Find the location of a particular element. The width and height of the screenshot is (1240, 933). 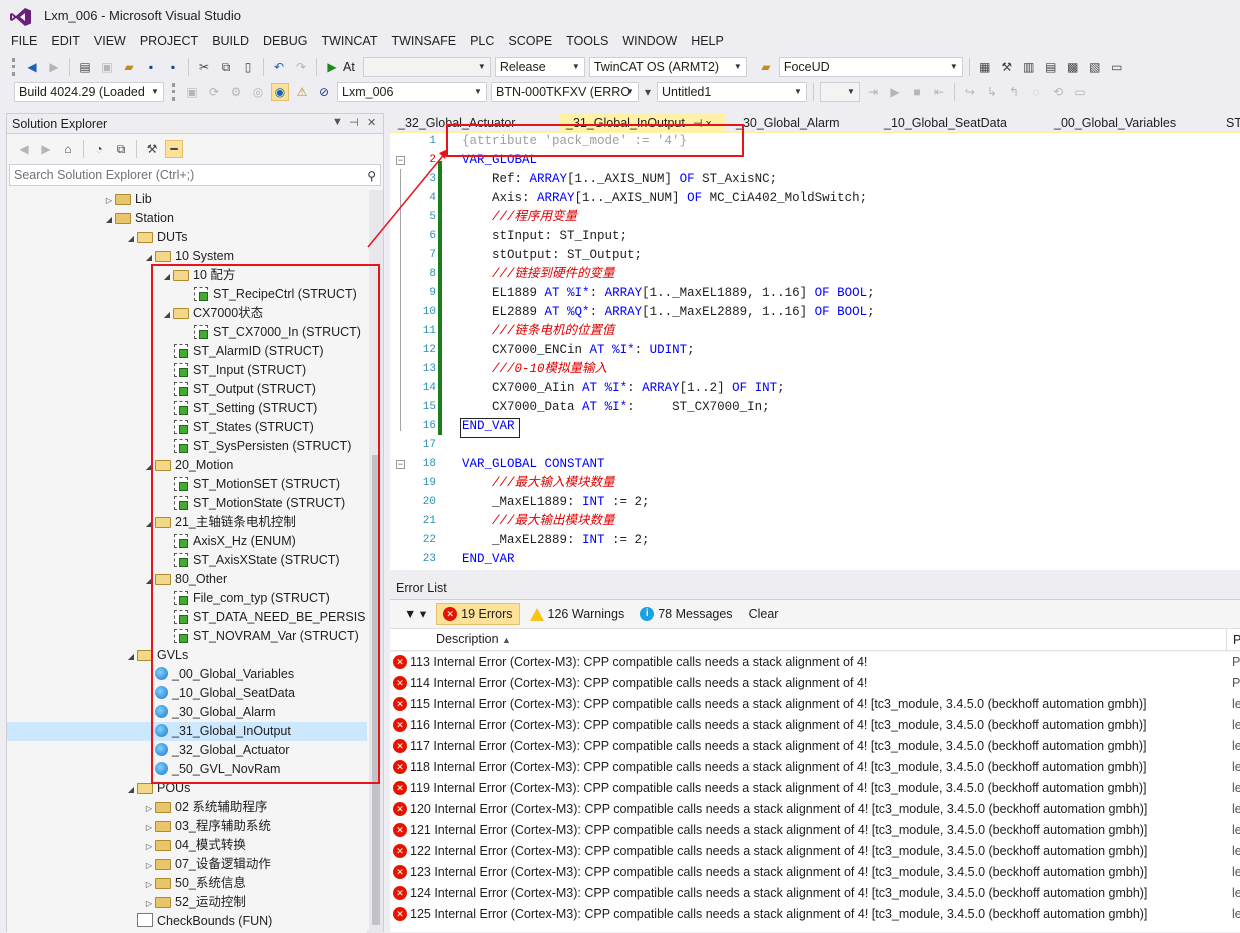

code-line: CX7000_Data AT %I*: ST_CX7000_In; is located at coordinates (616, 407).